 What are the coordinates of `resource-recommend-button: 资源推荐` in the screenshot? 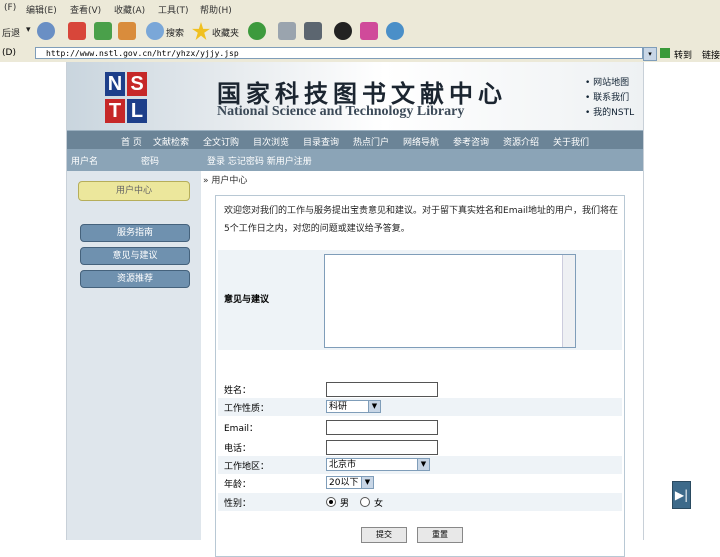 It's located at (135, 279).